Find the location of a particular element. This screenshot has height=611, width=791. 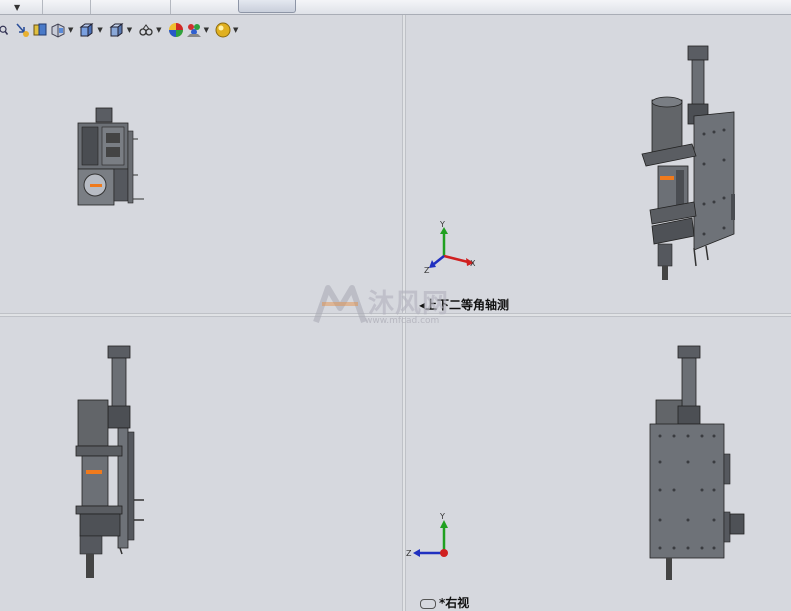

view-label-right: *右视 is located at coordinates (444, 602).